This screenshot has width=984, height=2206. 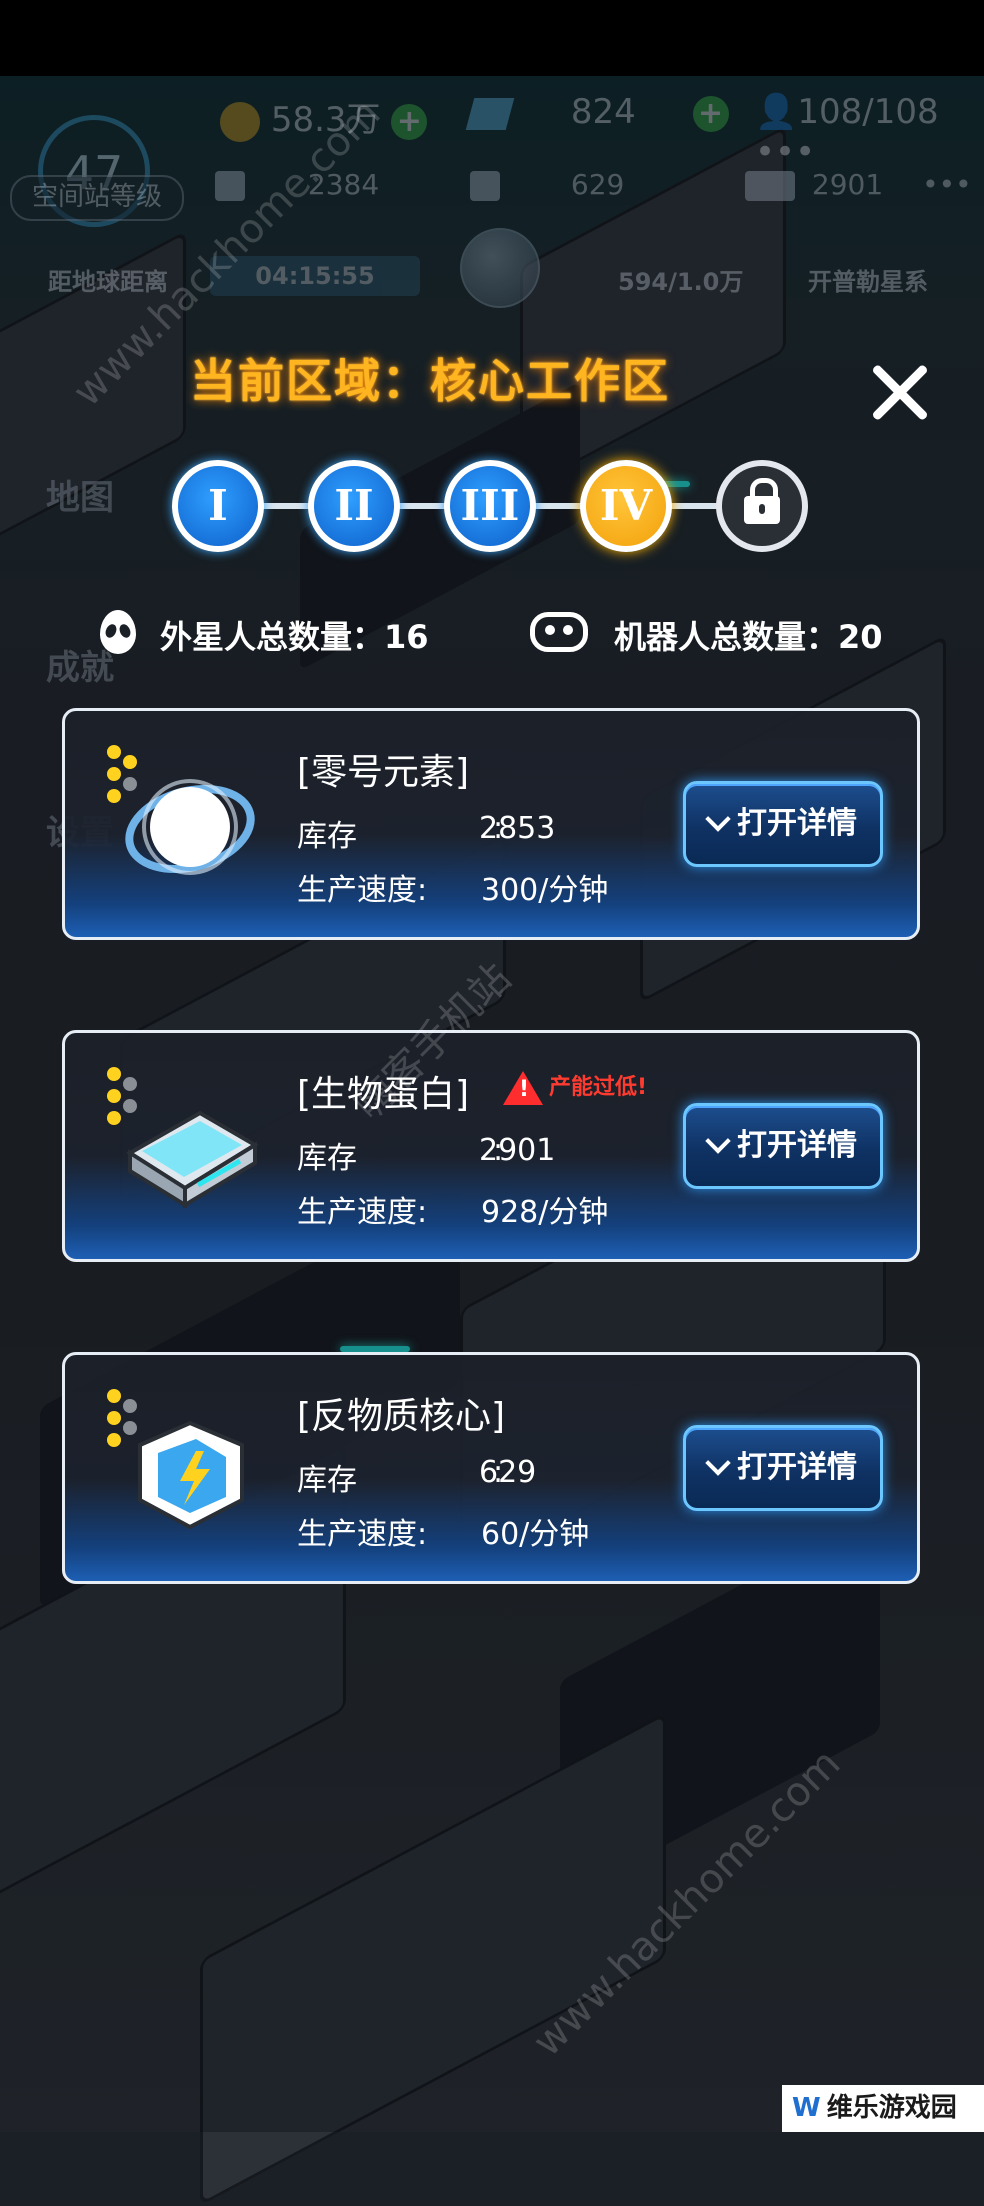 What do you see at coordinates (490, 506) in the screenshot?
I see `stage-3-button: III` at bounding box center [490, 506].